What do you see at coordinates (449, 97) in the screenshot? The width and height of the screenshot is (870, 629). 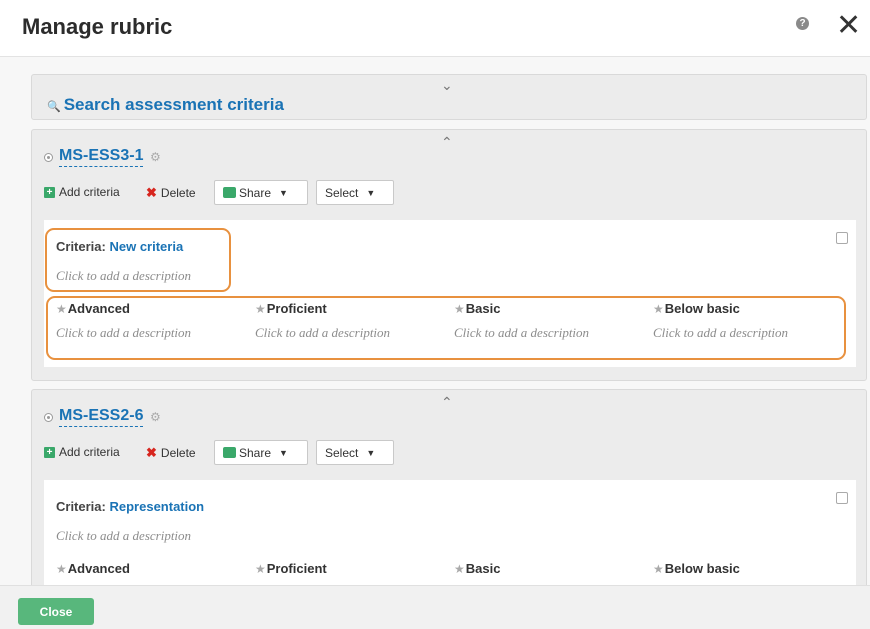 I see `search-panel: ⌄ 🔍 Search assessment criteria` at bounding box center [449, 97].